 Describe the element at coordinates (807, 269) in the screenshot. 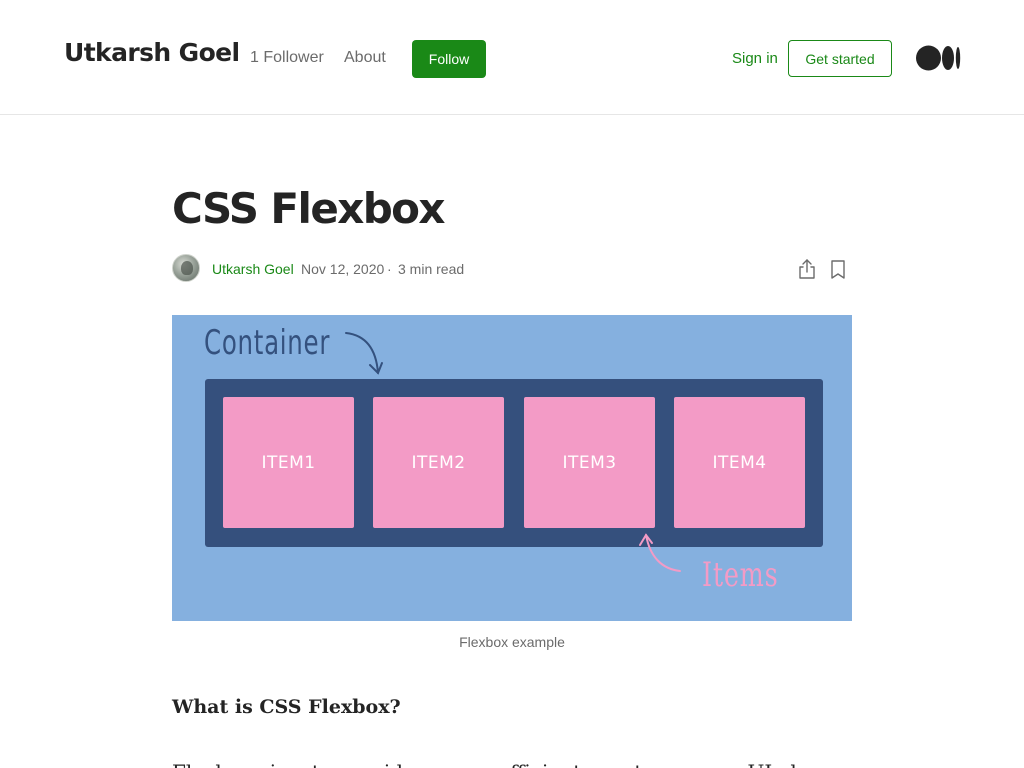

I see `share-icon` at that location.